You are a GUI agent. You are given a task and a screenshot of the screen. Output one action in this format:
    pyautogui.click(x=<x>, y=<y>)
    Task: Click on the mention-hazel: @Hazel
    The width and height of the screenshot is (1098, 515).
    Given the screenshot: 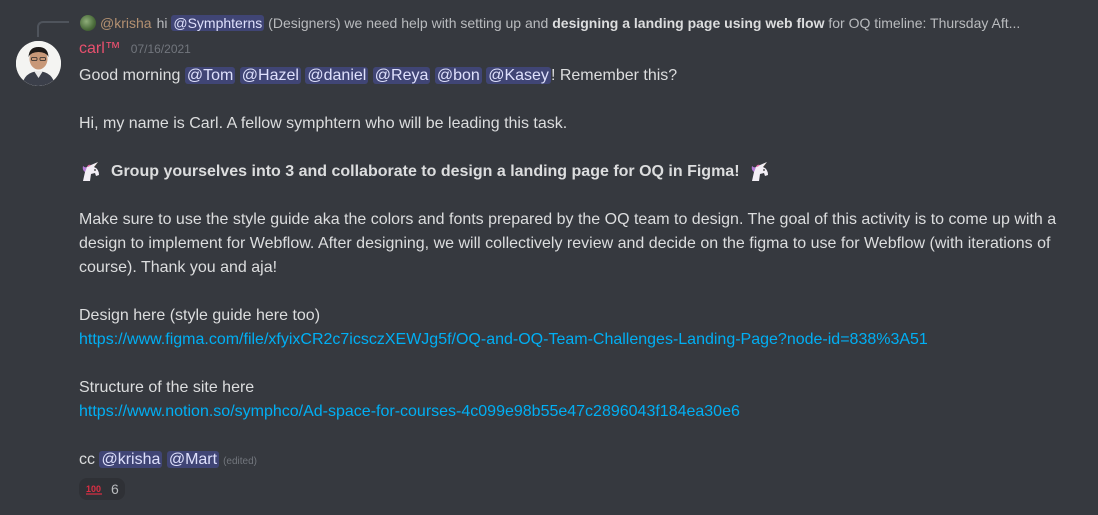 What is the action you would take?
    pyautogui.click(x=270, y=75)
    